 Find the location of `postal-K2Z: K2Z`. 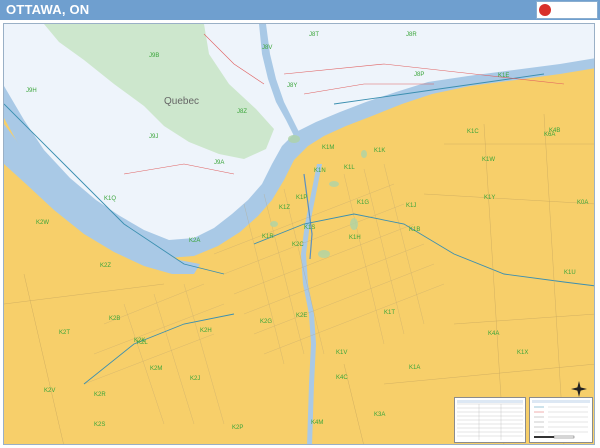

postal-K2Z: K2Z is located at coordinates (105, 266).